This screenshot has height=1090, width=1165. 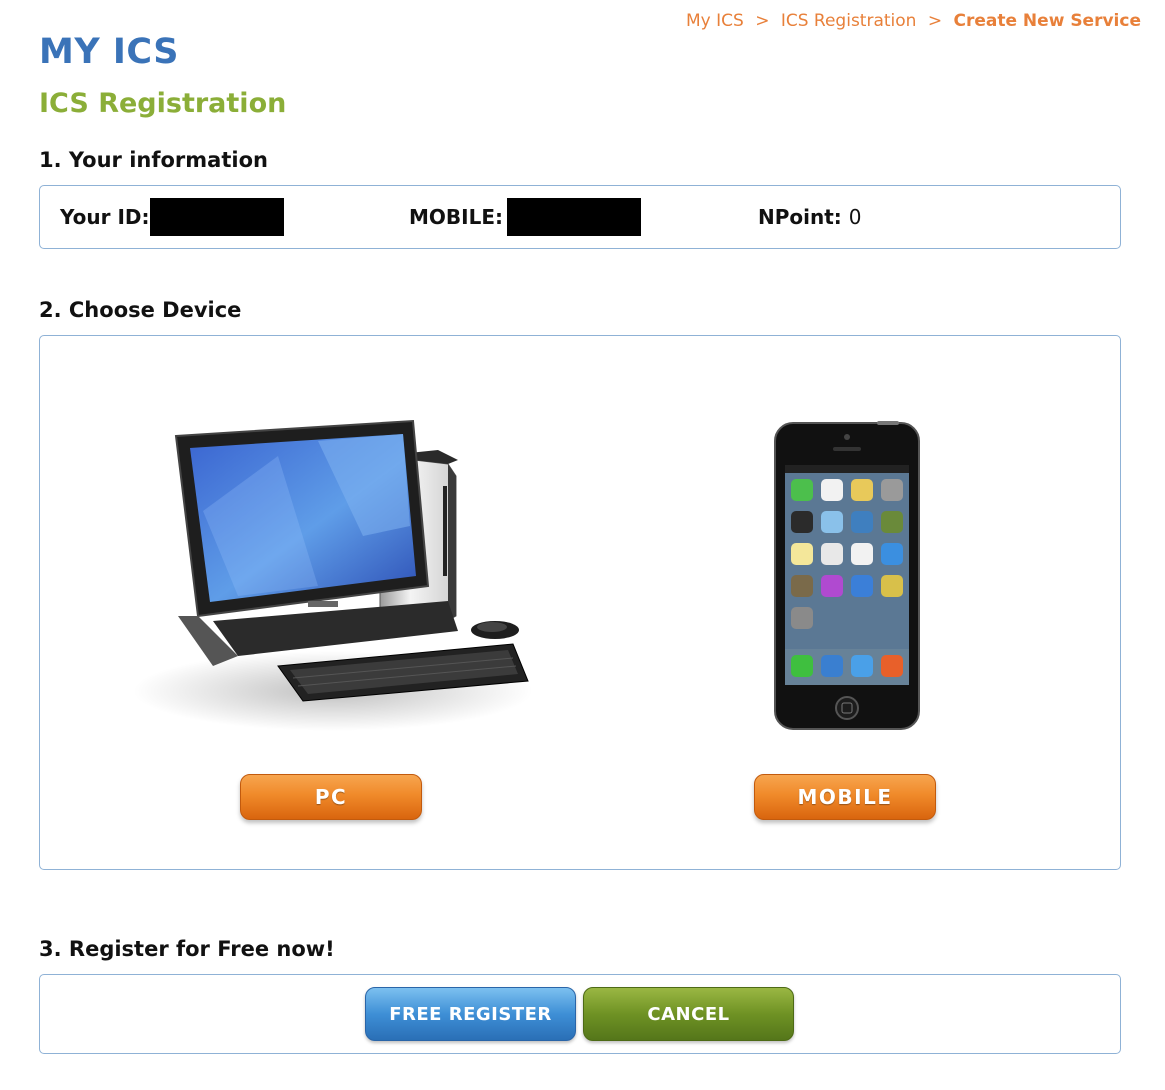 I want to click on mobile-field: MOBILE:, so click(x=525, y=217).